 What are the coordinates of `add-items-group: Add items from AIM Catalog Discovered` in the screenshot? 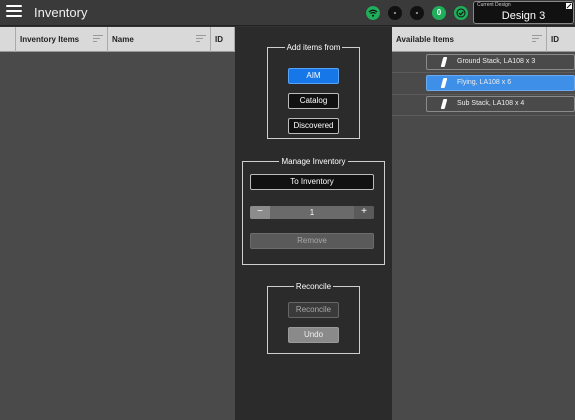 It's located at (313, 91).